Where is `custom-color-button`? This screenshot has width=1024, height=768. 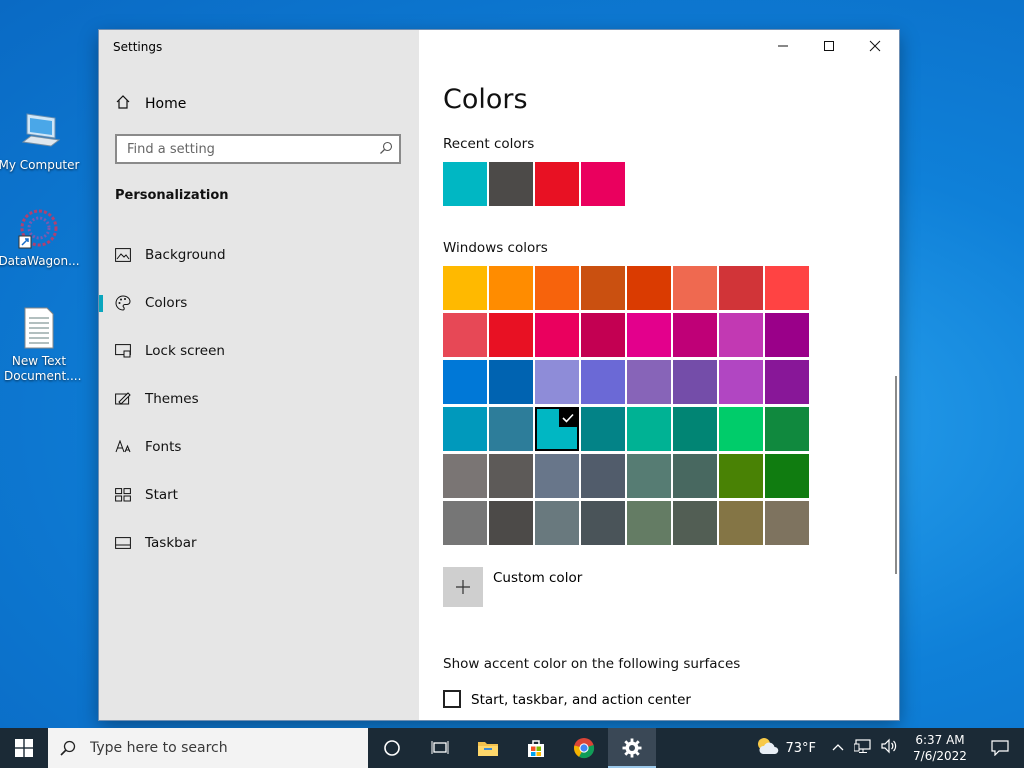 custom-color-button is located at coordinates (463, 587).